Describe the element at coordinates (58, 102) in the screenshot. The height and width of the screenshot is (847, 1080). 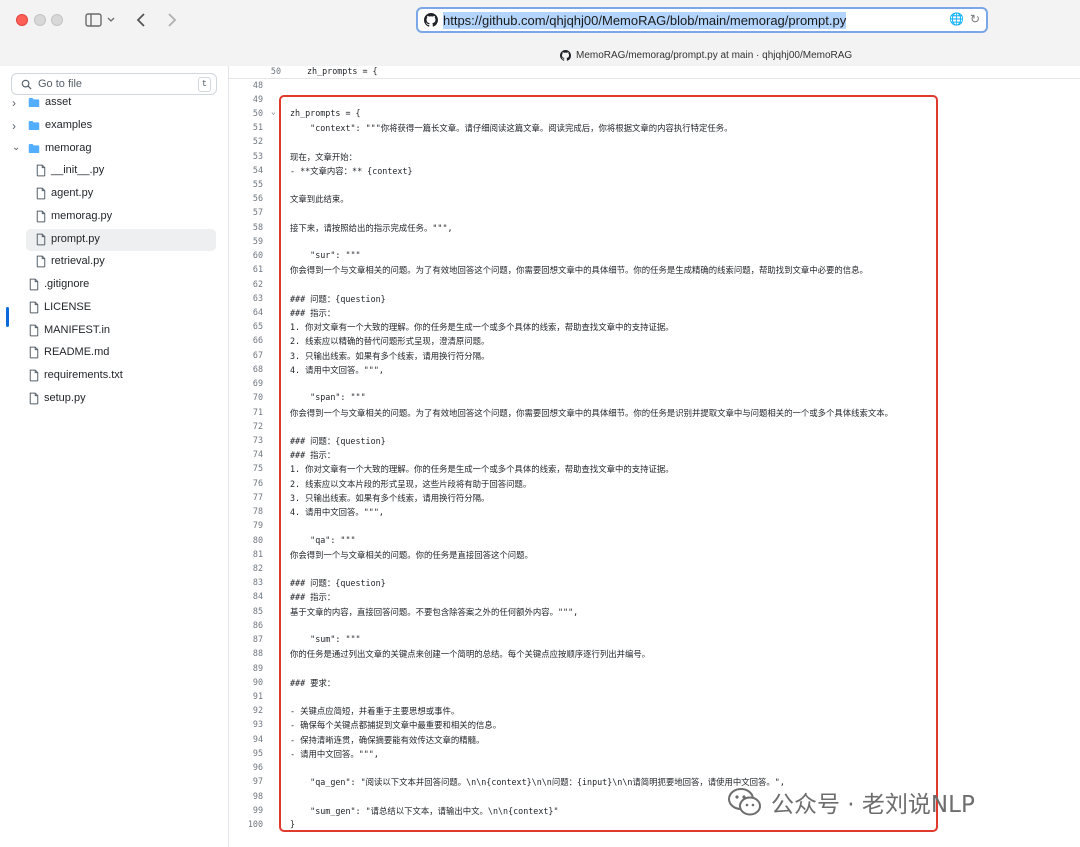
I see `tree-item-label: asset` at that location.